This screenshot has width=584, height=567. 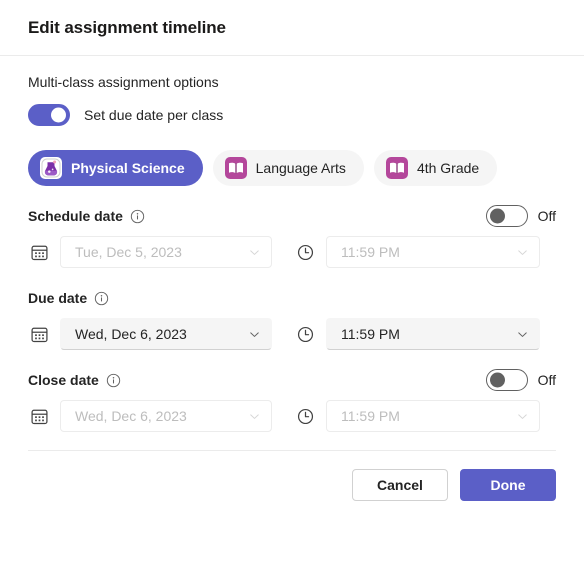 I want to click on set-due-date-per-class-label: Set due date per class, so click(x=154, y=115).